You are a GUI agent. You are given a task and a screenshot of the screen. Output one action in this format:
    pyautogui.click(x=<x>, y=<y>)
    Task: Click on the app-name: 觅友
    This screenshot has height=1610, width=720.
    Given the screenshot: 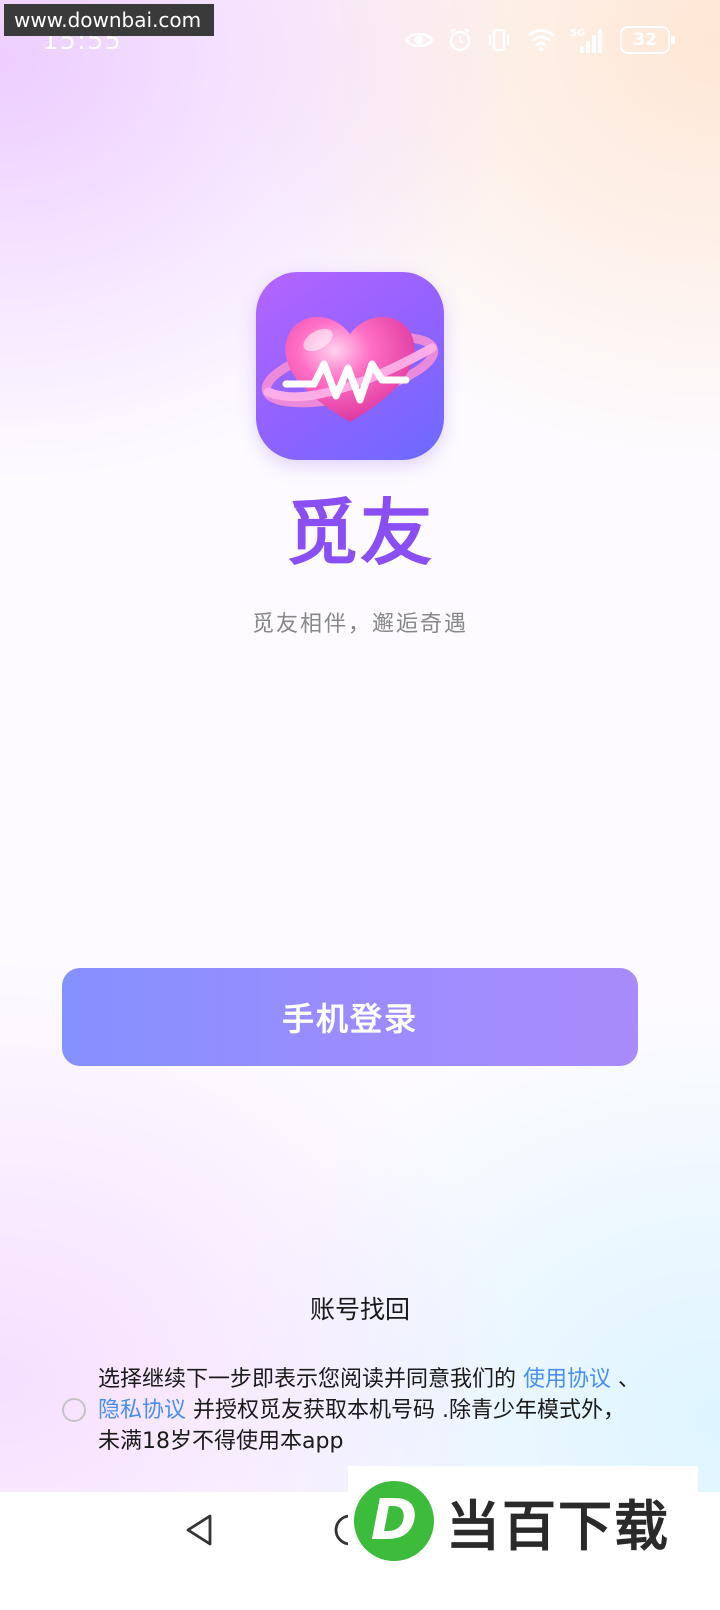 What is the action you would take?
    pyautogui.click(x=359, y=533)
    